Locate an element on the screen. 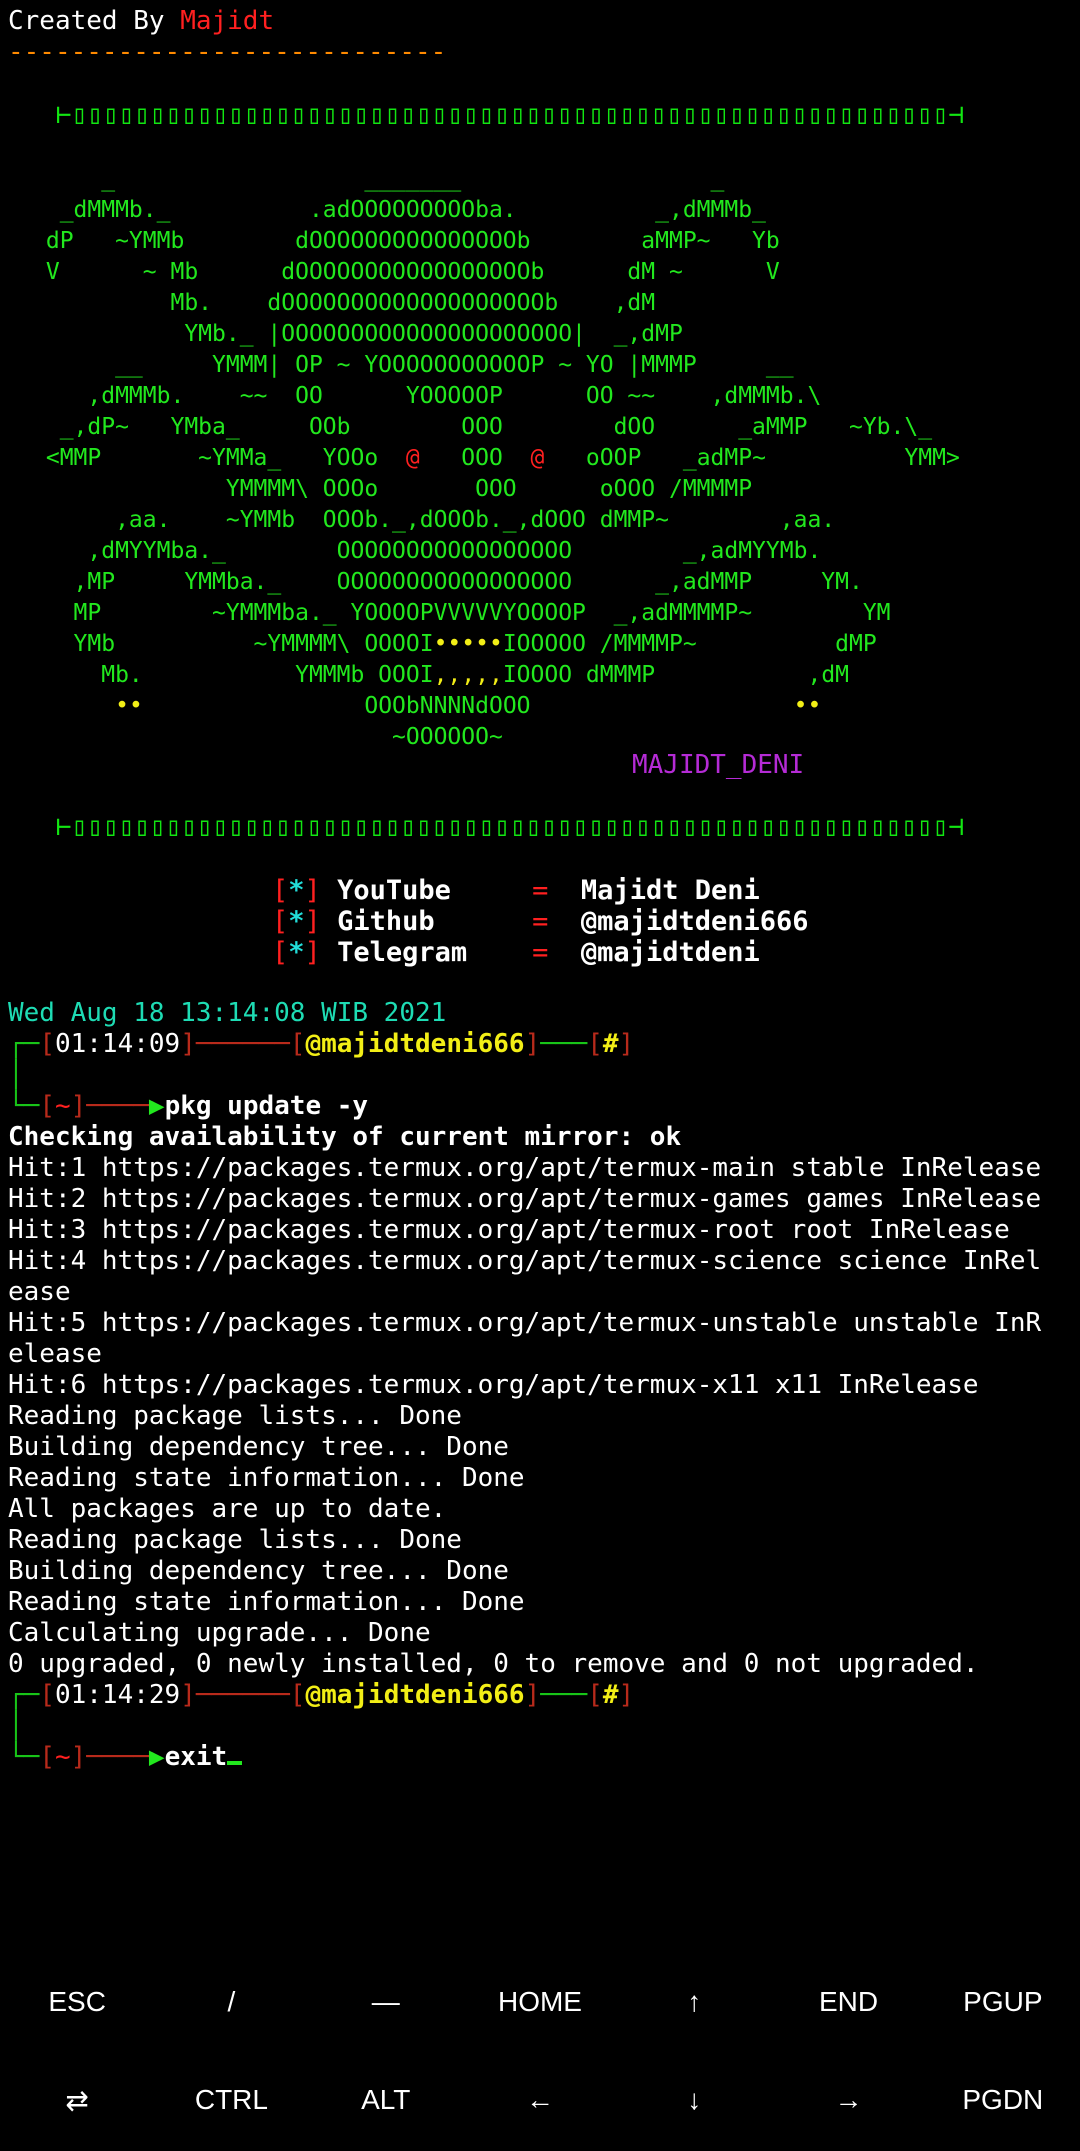 The height and width of the screenshot is (2151, 1080). header-credit: Created By Majidt is located at coordinates (141, 21).